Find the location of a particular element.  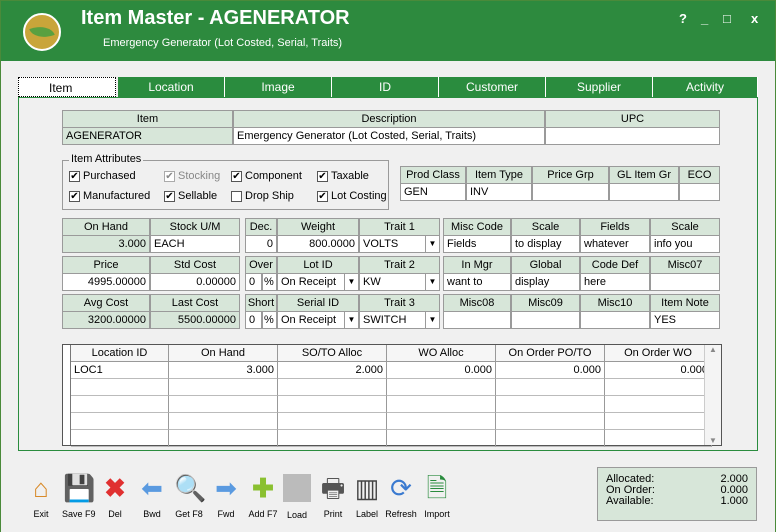

misc08-field is located at coordinates (477, 320).